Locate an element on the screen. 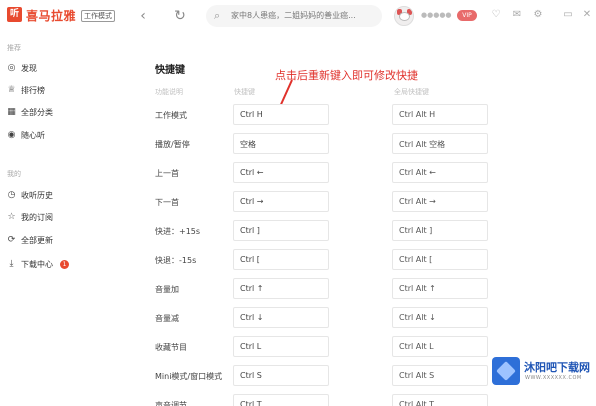  ranking-icon: ♕ is located at coordinates (11, 90).